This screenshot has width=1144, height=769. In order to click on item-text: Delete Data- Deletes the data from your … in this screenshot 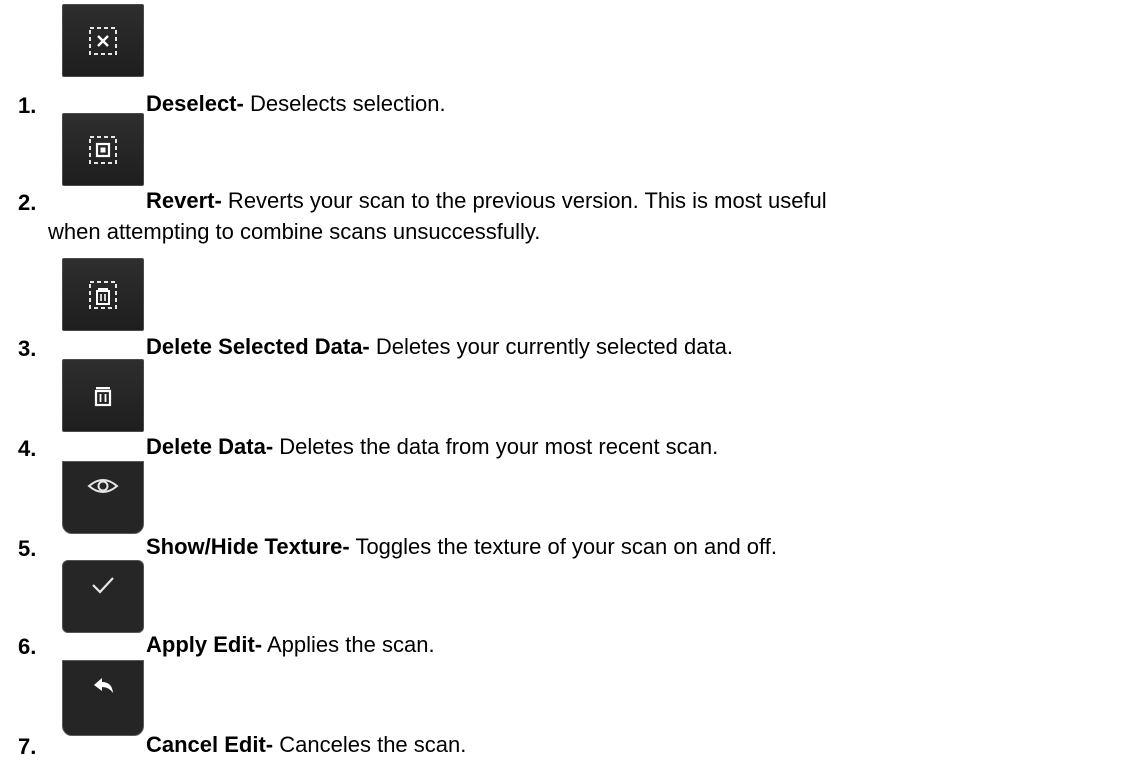, I will do `click(432, 447)`.